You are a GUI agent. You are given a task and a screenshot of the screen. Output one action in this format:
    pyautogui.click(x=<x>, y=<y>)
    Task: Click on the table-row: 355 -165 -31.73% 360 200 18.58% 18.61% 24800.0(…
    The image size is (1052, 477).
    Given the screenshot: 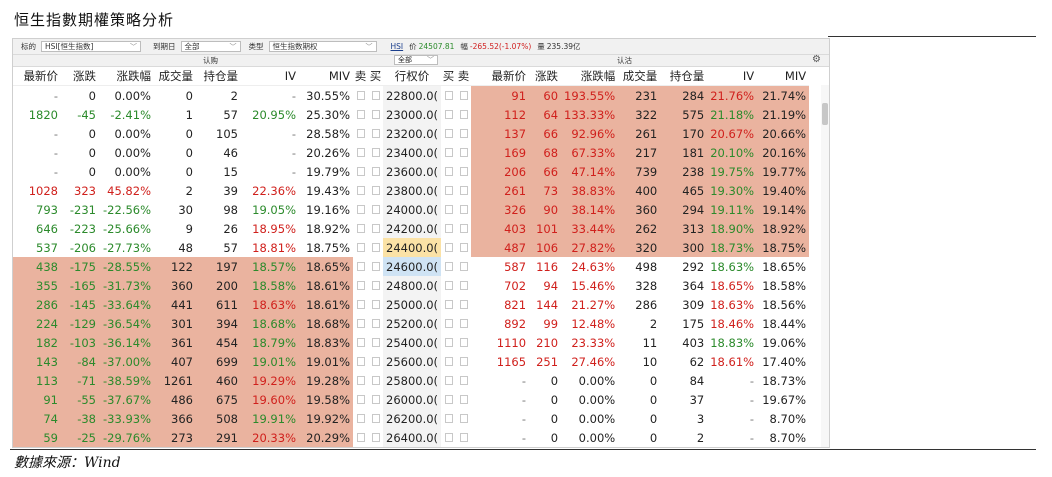 What is the action you would take?
    pyautogui.click(x=411, y=285)
    